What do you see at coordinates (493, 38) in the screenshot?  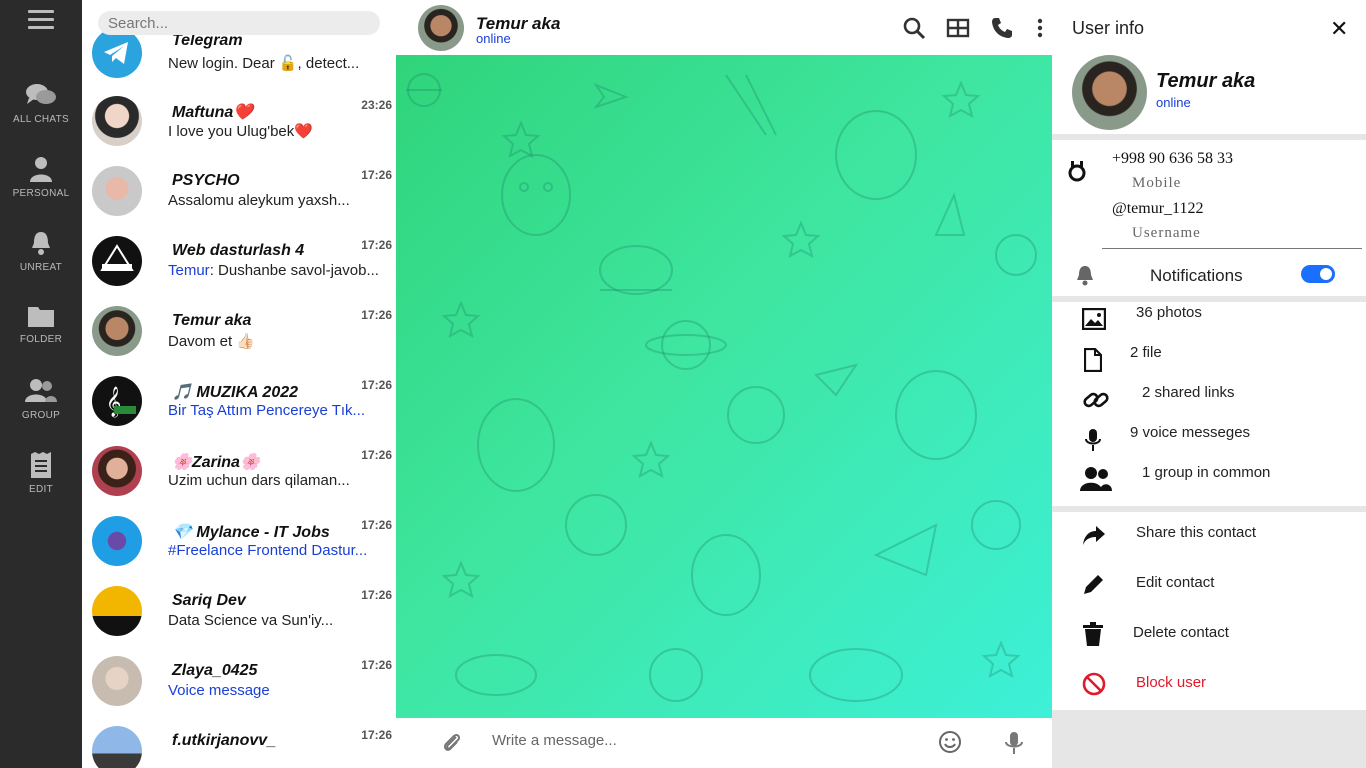 I see `conversation-status: online` at bounding box center [493, 38].